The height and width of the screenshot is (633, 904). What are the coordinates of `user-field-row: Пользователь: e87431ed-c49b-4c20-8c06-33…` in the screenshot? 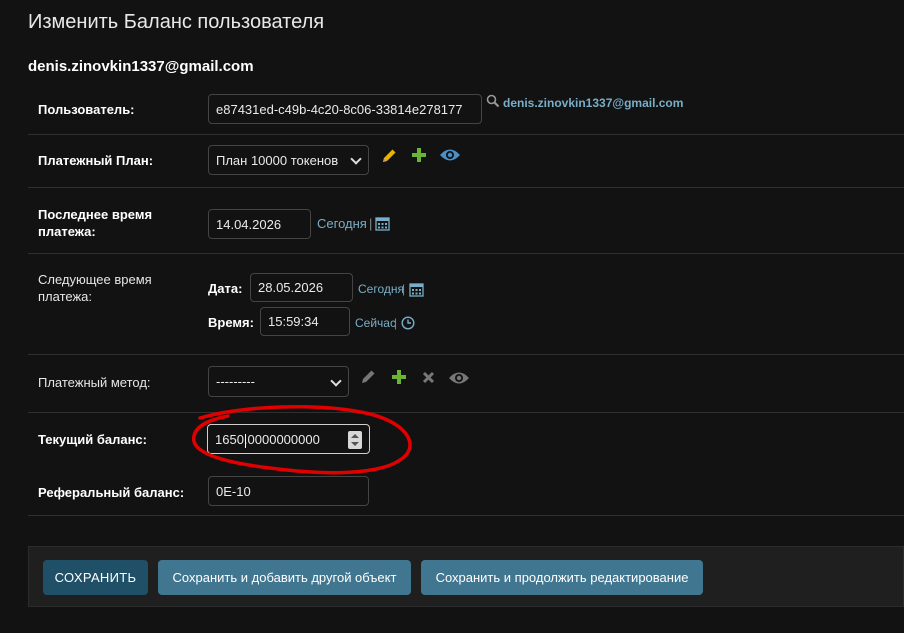 It's located at (466, 109).